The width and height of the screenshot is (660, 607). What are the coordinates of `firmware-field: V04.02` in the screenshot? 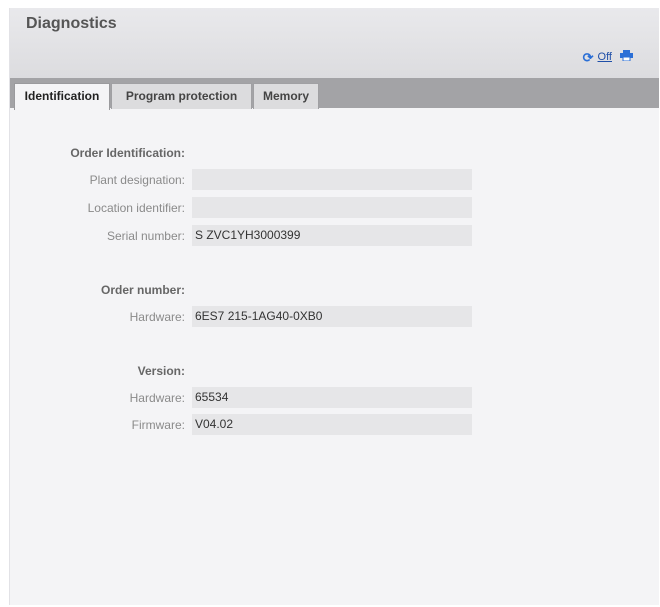 It's located at (332, 424).